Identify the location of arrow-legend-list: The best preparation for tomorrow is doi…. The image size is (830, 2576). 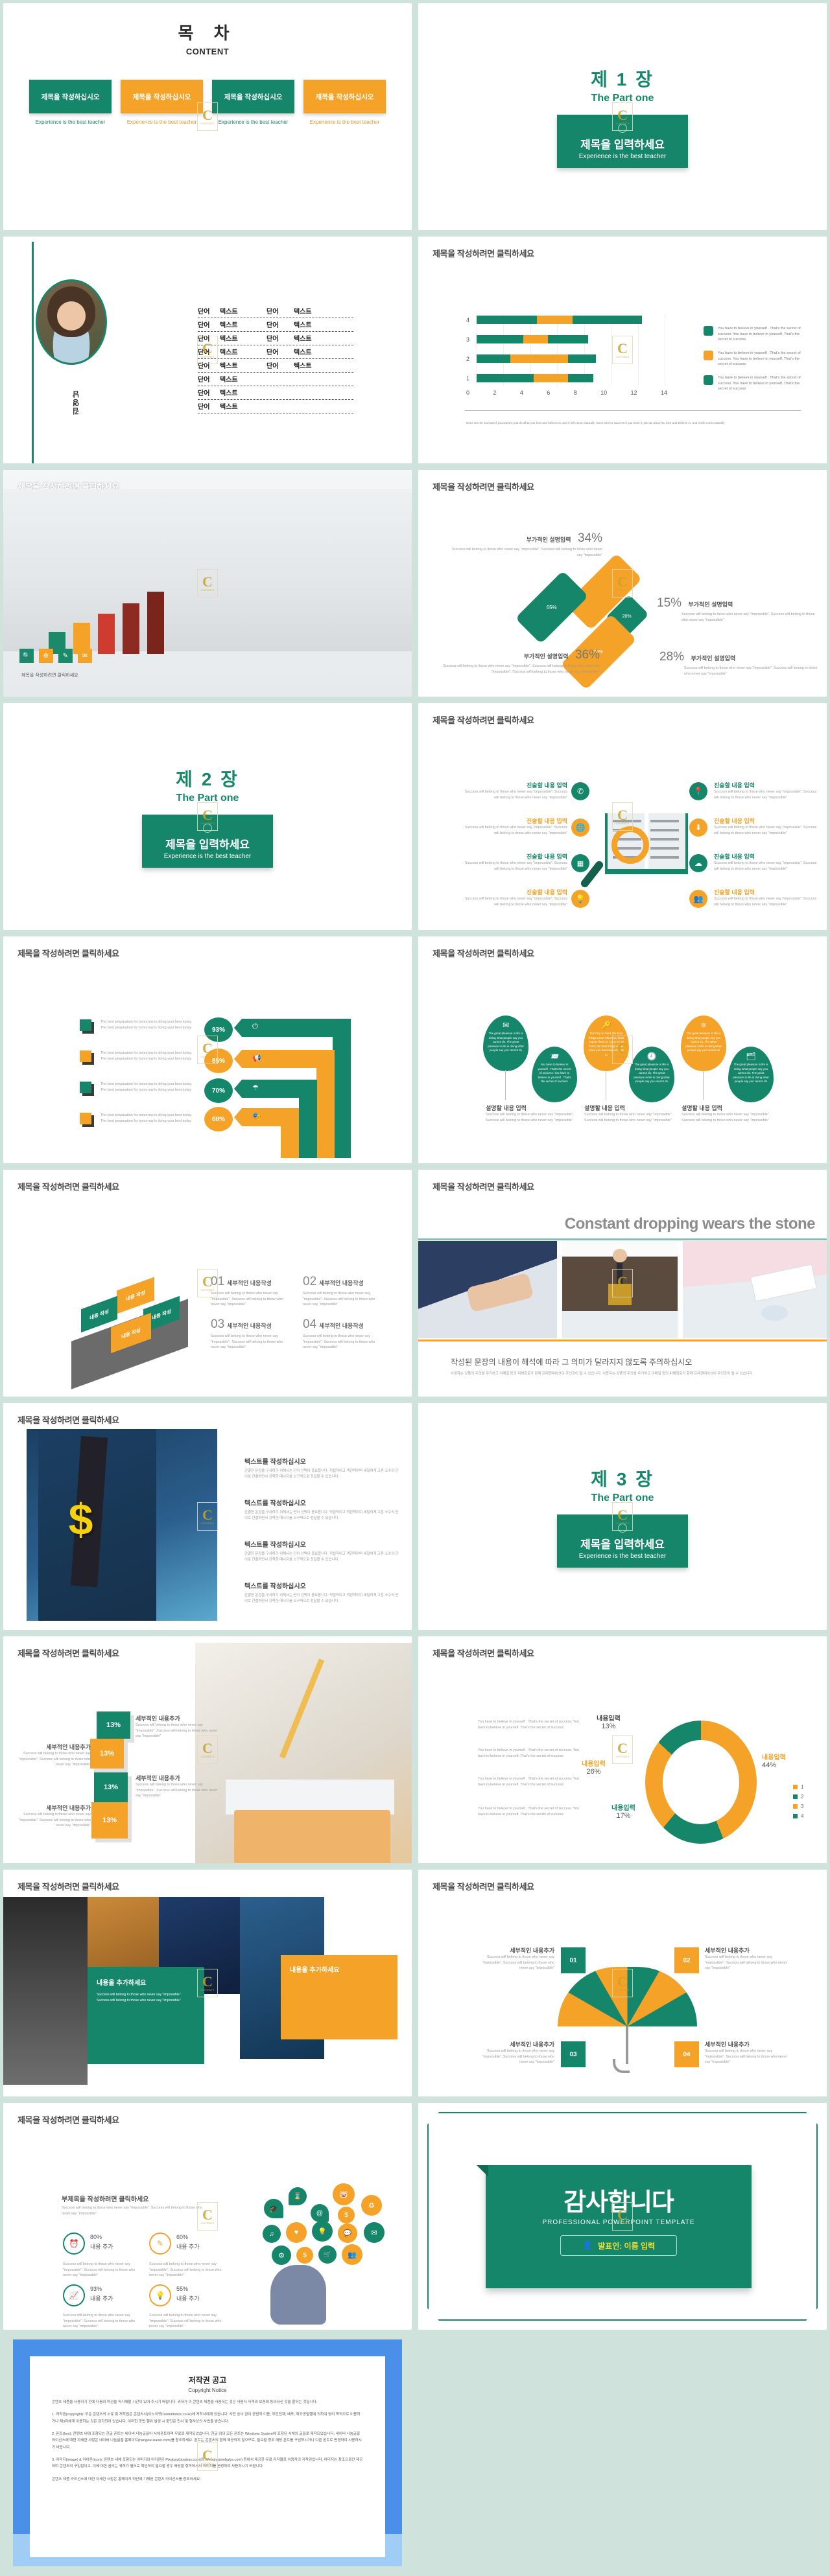
(137, 1072).